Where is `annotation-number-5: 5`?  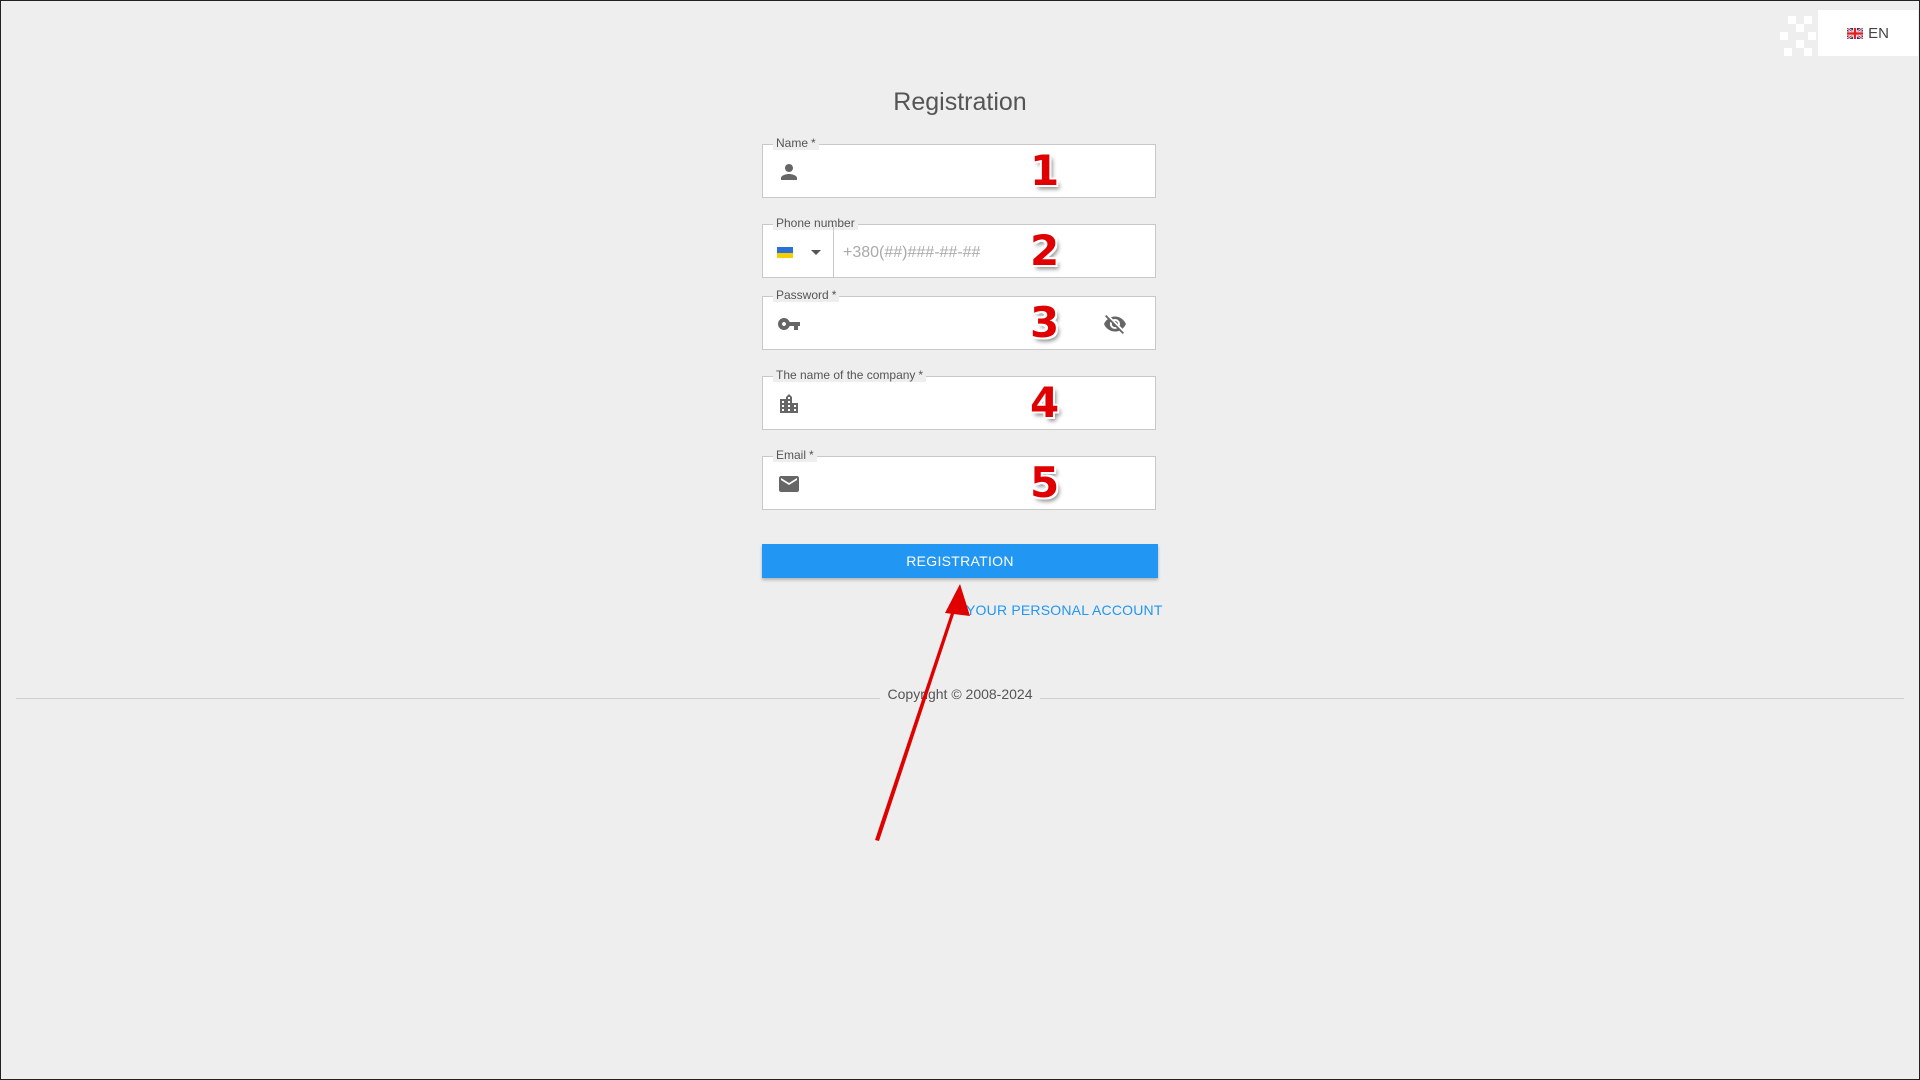
annotation-number-5: 5 is located at coordinates (1045, 482).